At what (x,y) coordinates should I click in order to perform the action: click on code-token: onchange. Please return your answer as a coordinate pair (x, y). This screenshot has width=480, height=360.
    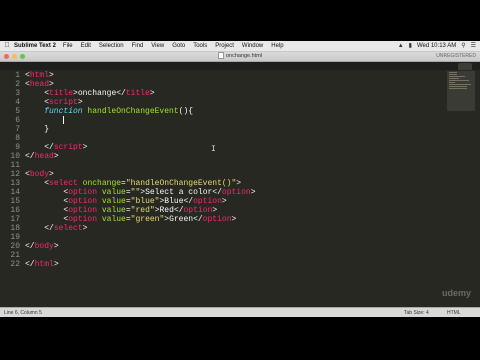
    Looking at the image, I should click on (102, 183).